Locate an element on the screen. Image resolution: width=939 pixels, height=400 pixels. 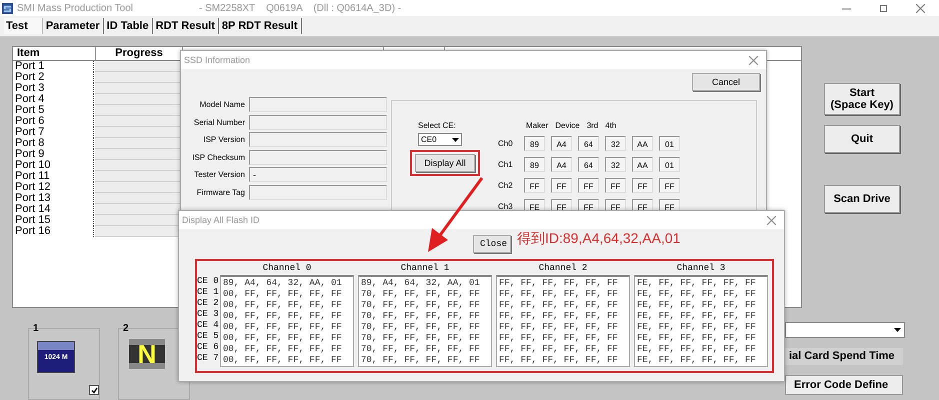
id-value-field: 01 is located at coordinates (669, 143).